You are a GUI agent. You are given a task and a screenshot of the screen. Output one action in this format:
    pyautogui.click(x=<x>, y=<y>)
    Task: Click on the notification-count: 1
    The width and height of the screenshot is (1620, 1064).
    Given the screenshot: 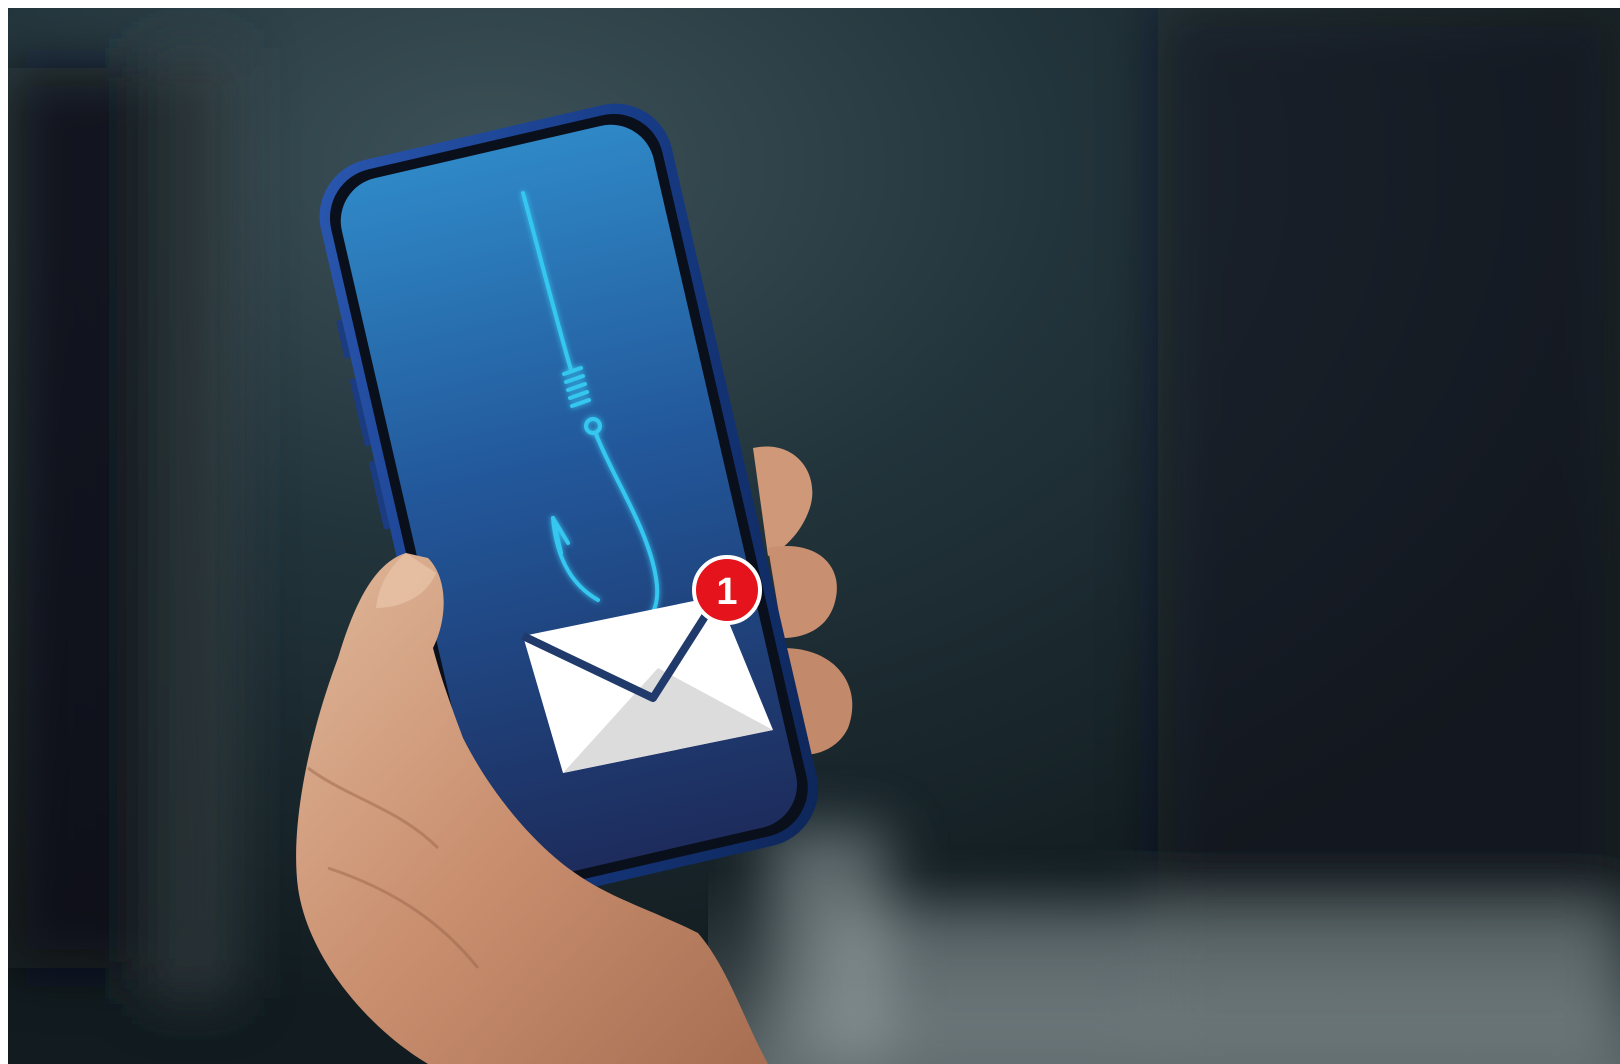 What is the action you would take?
    pyautogui.click(x=726, y=592)
    